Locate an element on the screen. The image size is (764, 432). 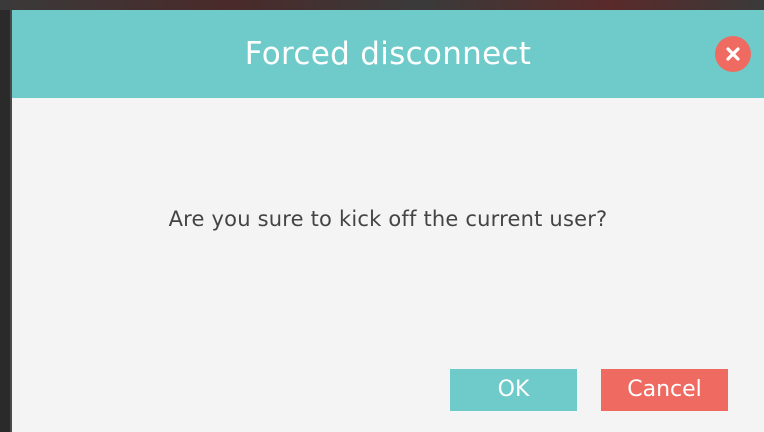
cancel-button: Cancel is located at coordinates (664, 390).